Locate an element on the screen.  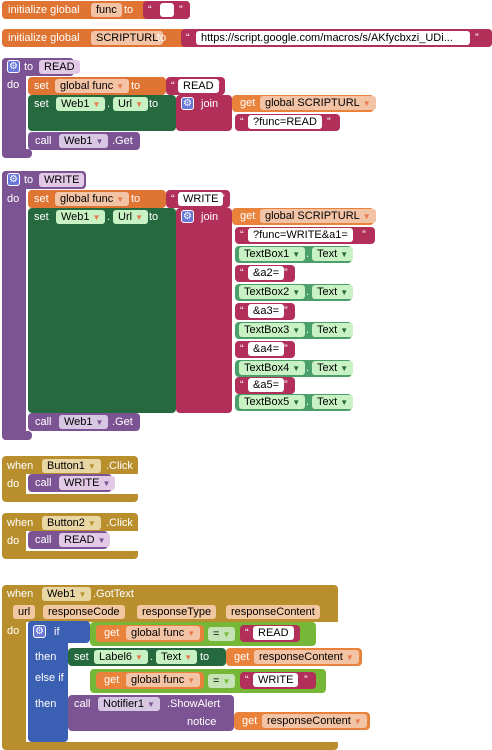
procedure-dropdown: READ ▼ is located at coordinates (85, 540).